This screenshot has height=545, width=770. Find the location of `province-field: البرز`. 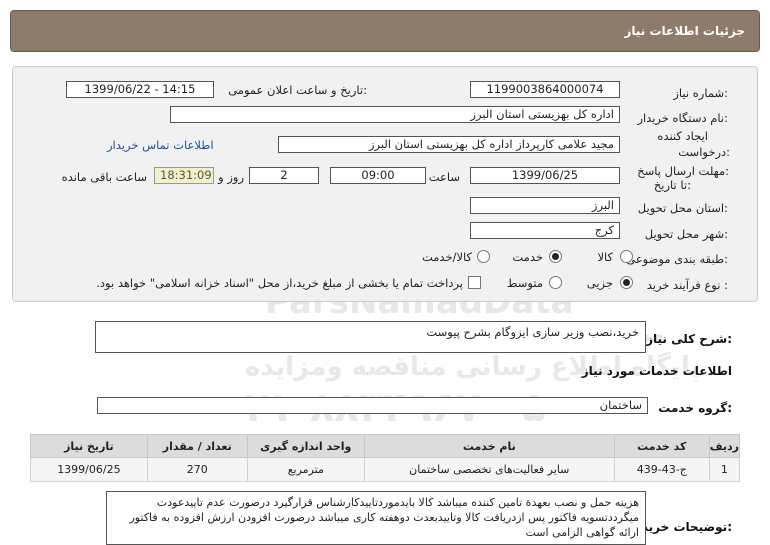

province-field: البرز is located at coordinates (545, 205).